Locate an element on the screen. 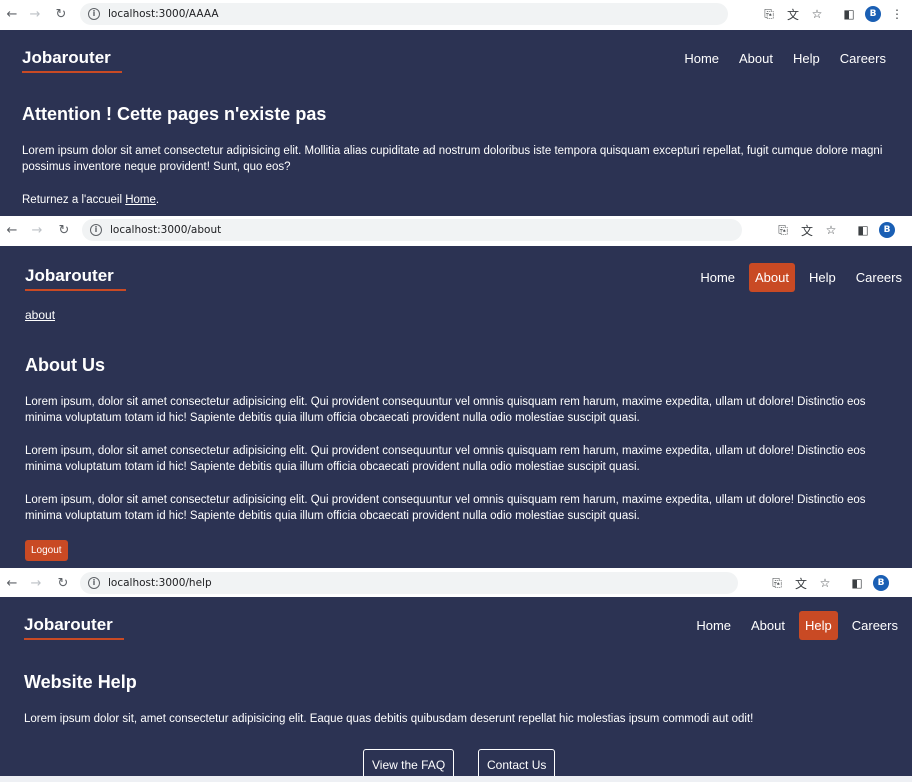 The image size is (912, 782). address-bar: i localhost:3000/AAAA is located at coordinates (404, 14).